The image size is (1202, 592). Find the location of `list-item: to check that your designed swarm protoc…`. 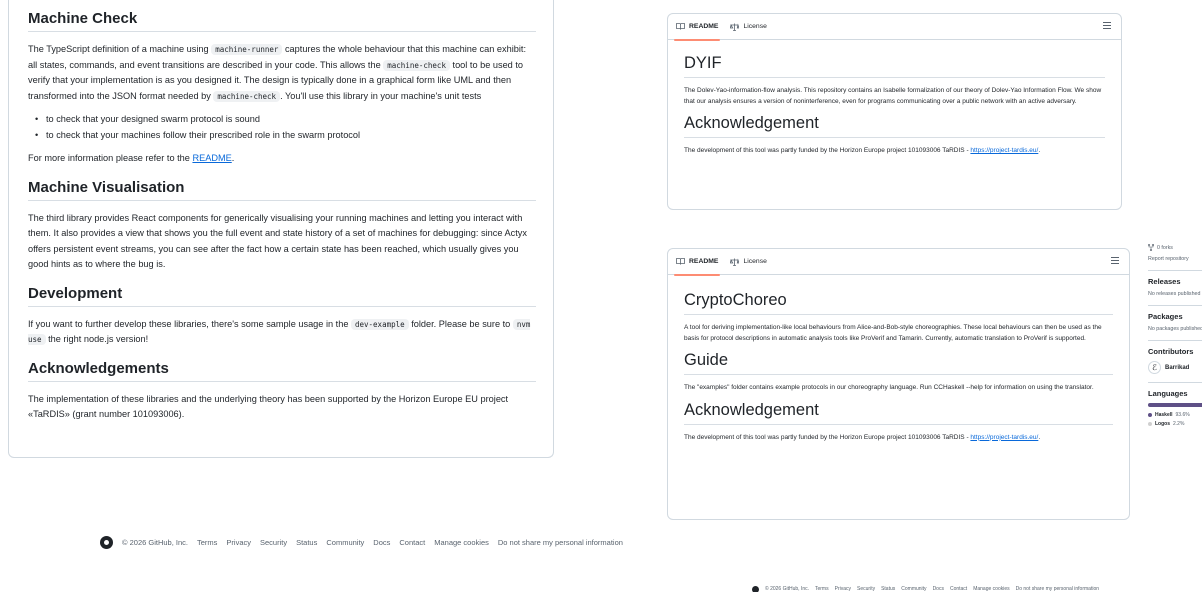

list-item: to check that your designed swarm protoc… is located at coordinates (282, 120).